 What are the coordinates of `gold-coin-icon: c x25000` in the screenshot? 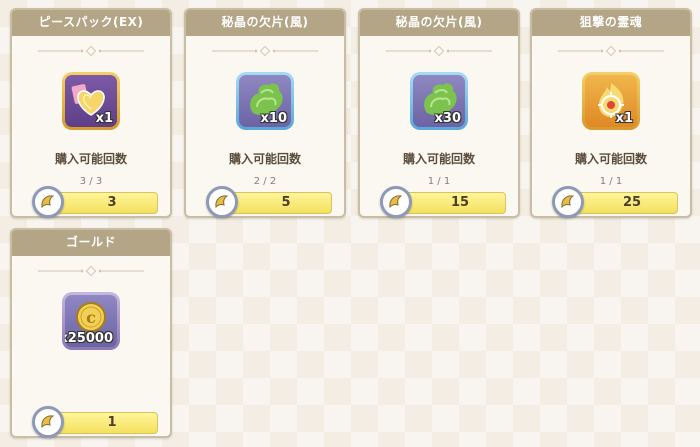 It's located at (91, 321).